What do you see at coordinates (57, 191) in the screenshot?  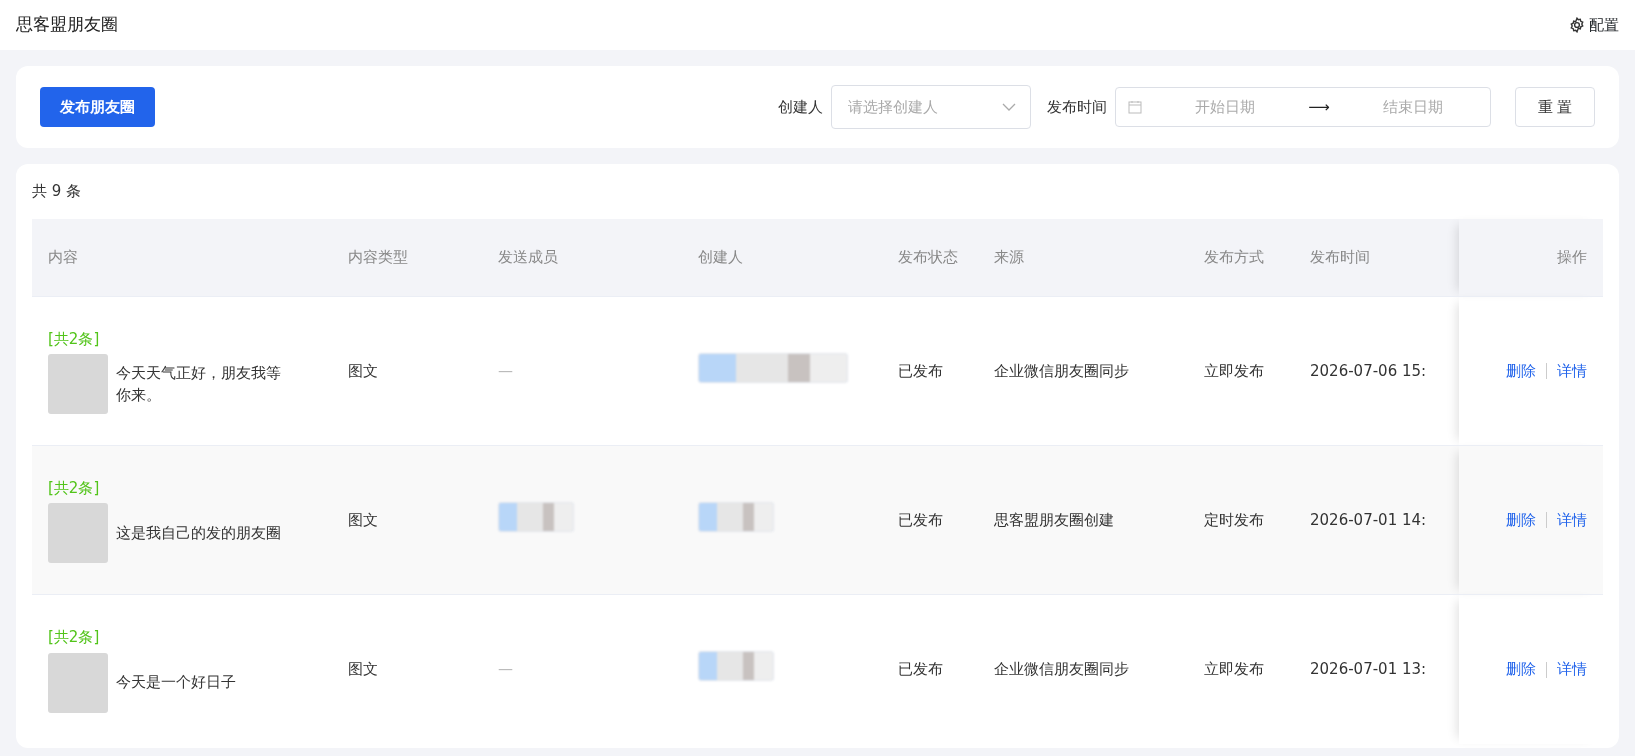 I see `total-count: 共 9 条` at bounding box center [57, 191].